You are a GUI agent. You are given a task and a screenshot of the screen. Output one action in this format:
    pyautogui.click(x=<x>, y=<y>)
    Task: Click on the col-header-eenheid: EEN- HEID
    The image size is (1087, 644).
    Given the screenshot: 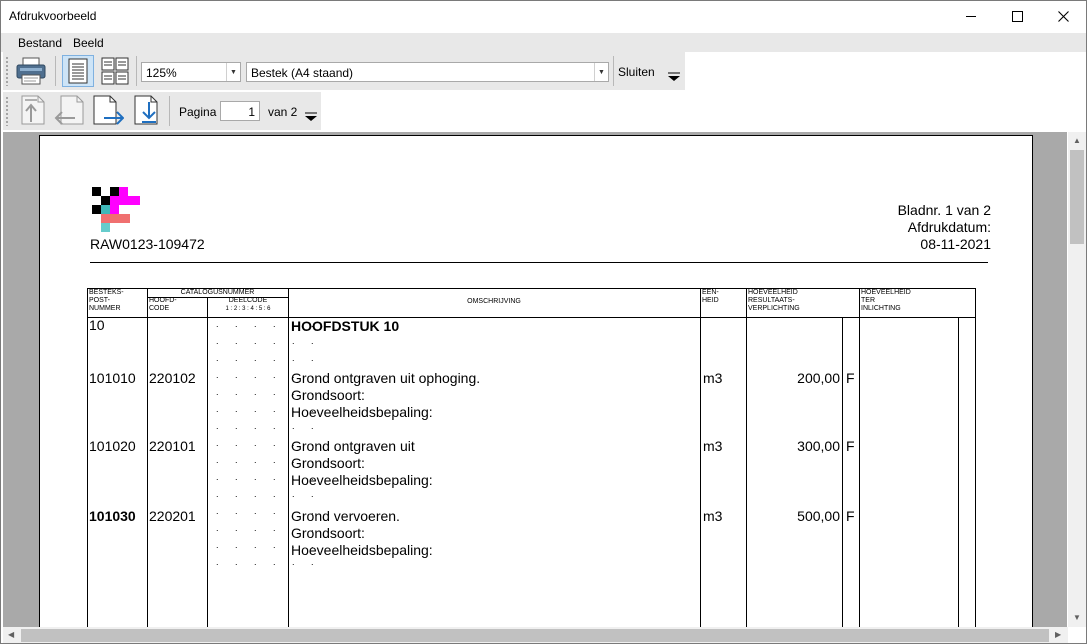 What is the action you would take?
    pyautogui.click(x=710, y=296)
    